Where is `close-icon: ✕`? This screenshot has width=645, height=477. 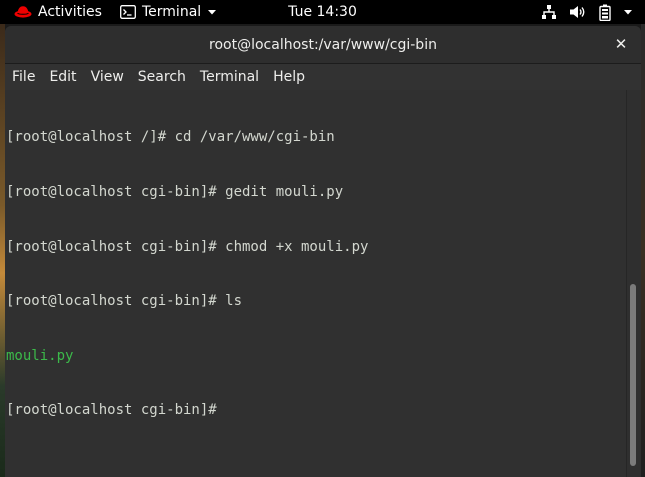
close-icon: ✕ is located at coordinates (621, 44).